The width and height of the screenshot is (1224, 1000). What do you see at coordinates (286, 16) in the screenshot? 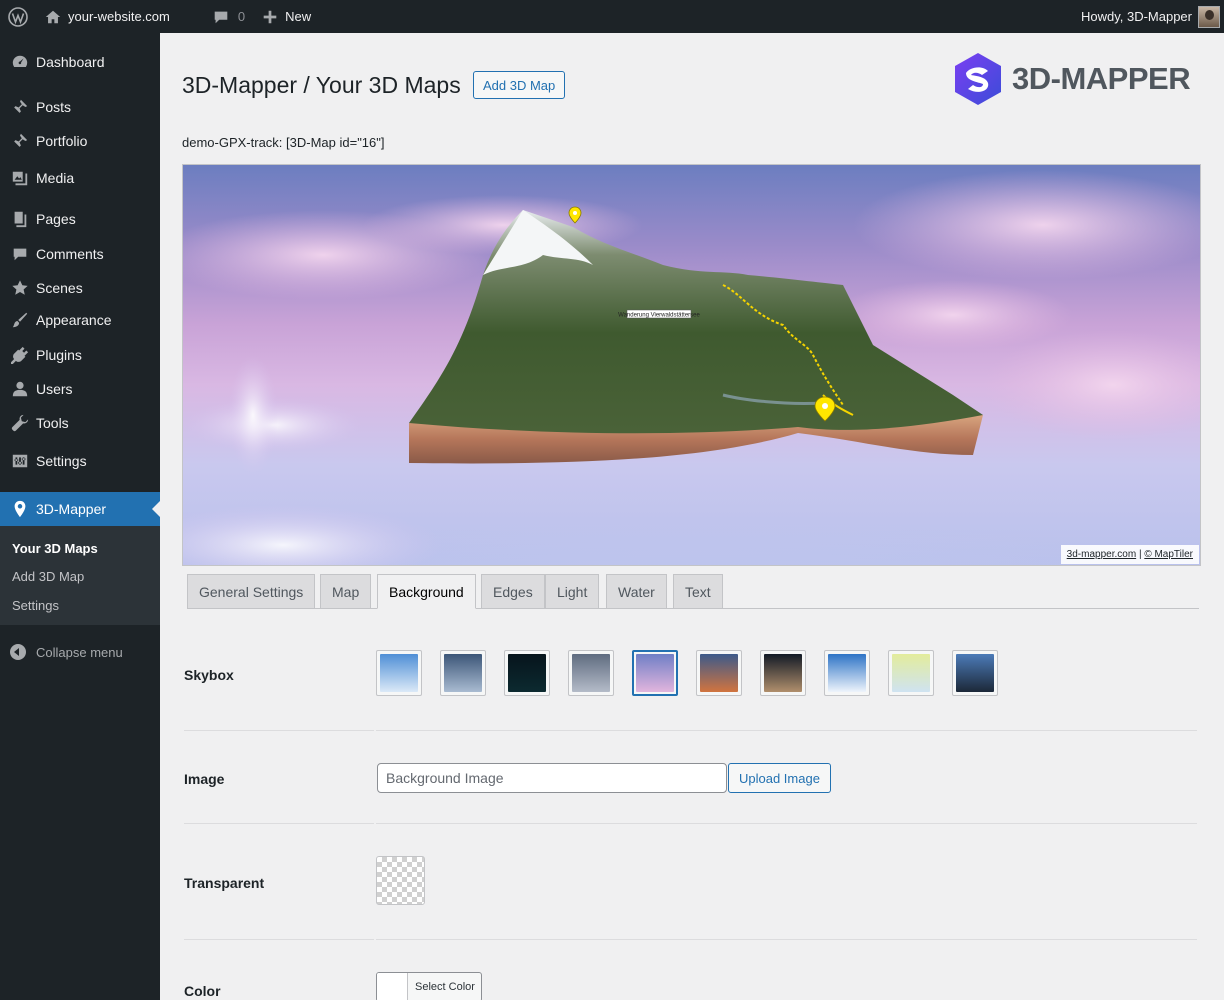
I see `new-content-link: New` at bounding box center [286, 16].